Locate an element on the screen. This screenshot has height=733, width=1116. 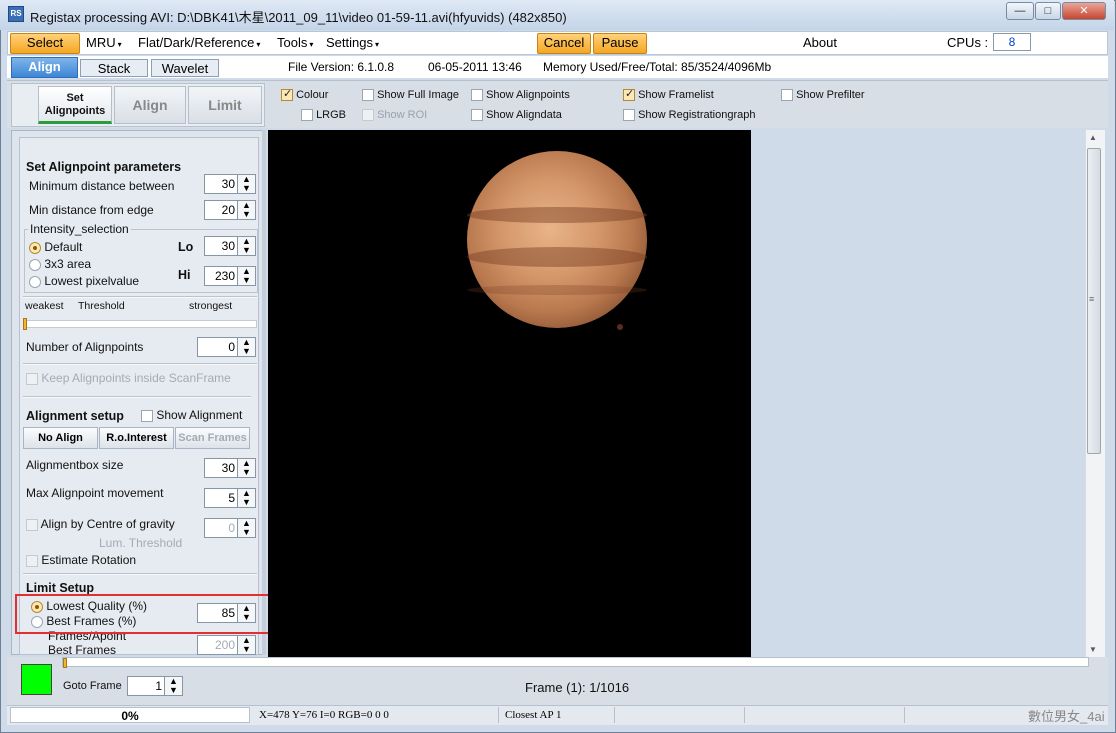
frames-stepper: 200 ▲ ▼ is located at coordinates (226, 645).